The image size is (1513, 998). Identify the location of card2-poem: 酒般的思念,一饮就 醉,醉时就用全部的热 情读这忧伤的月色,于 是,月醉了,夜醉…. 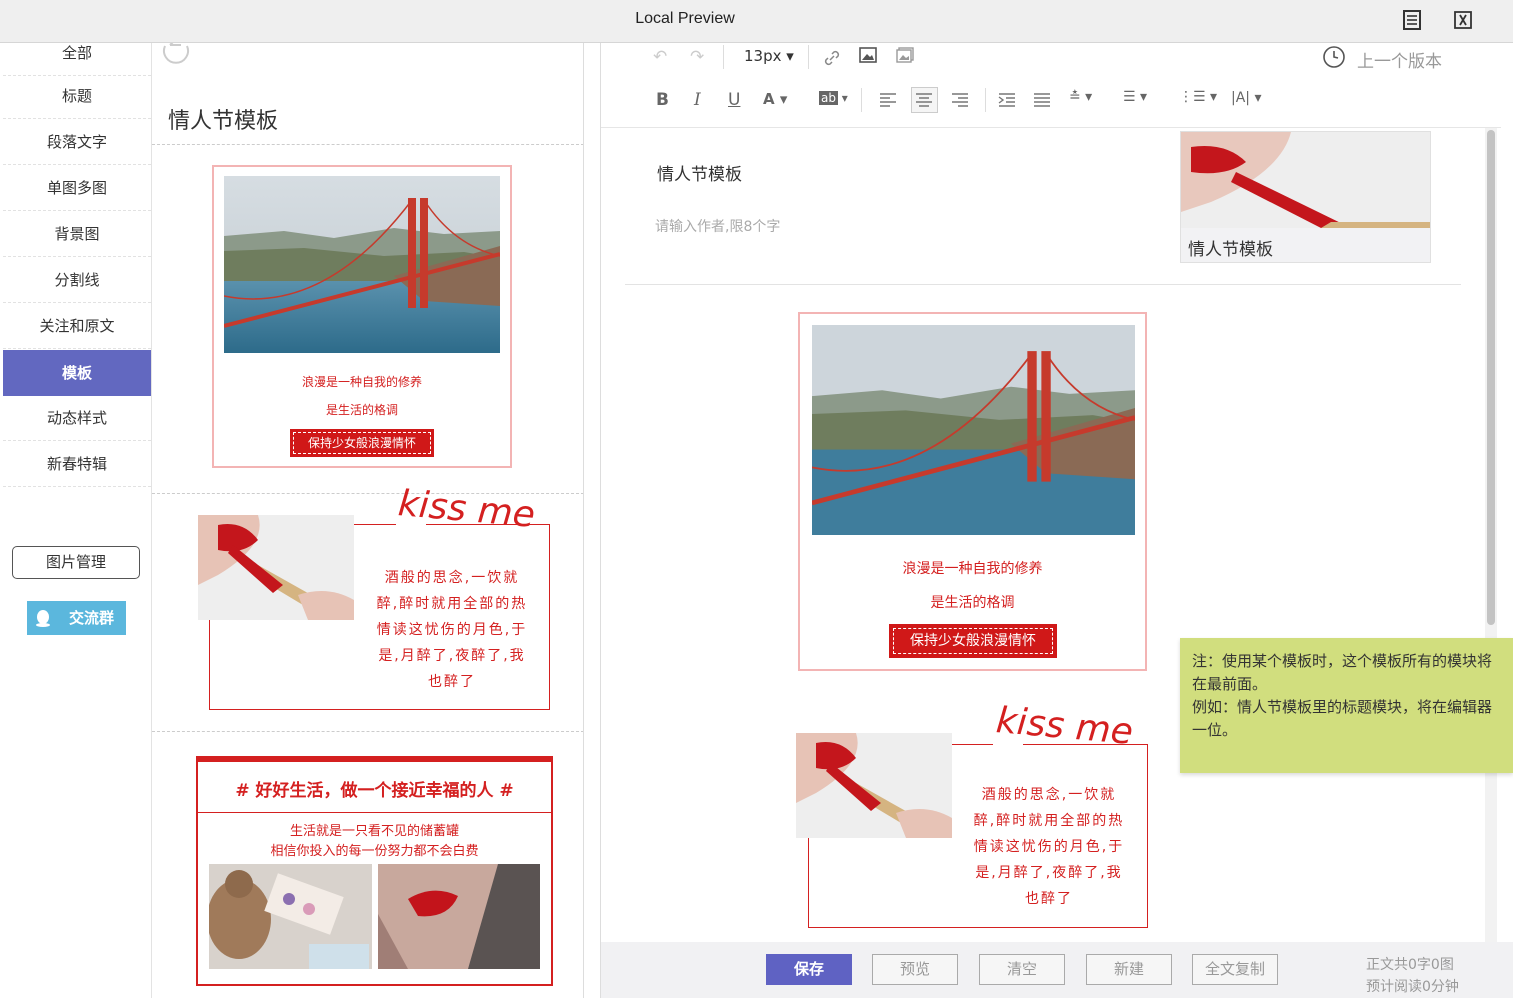
(452, 630).